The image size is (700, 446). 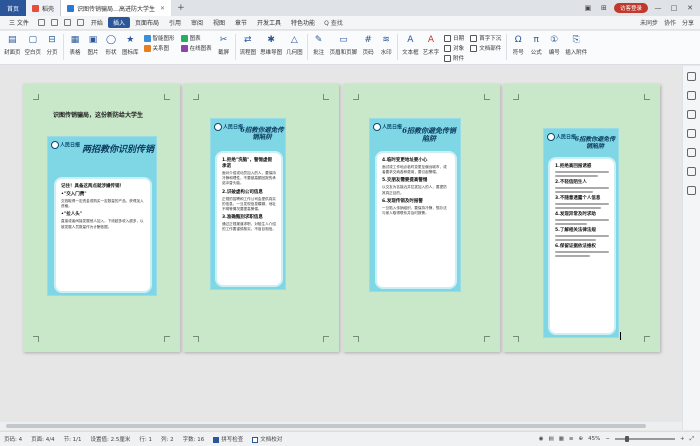 What do you see at coordinates (691, 190) in the screenshot?
I see `settings-icon` at bounding box center [691, 190].